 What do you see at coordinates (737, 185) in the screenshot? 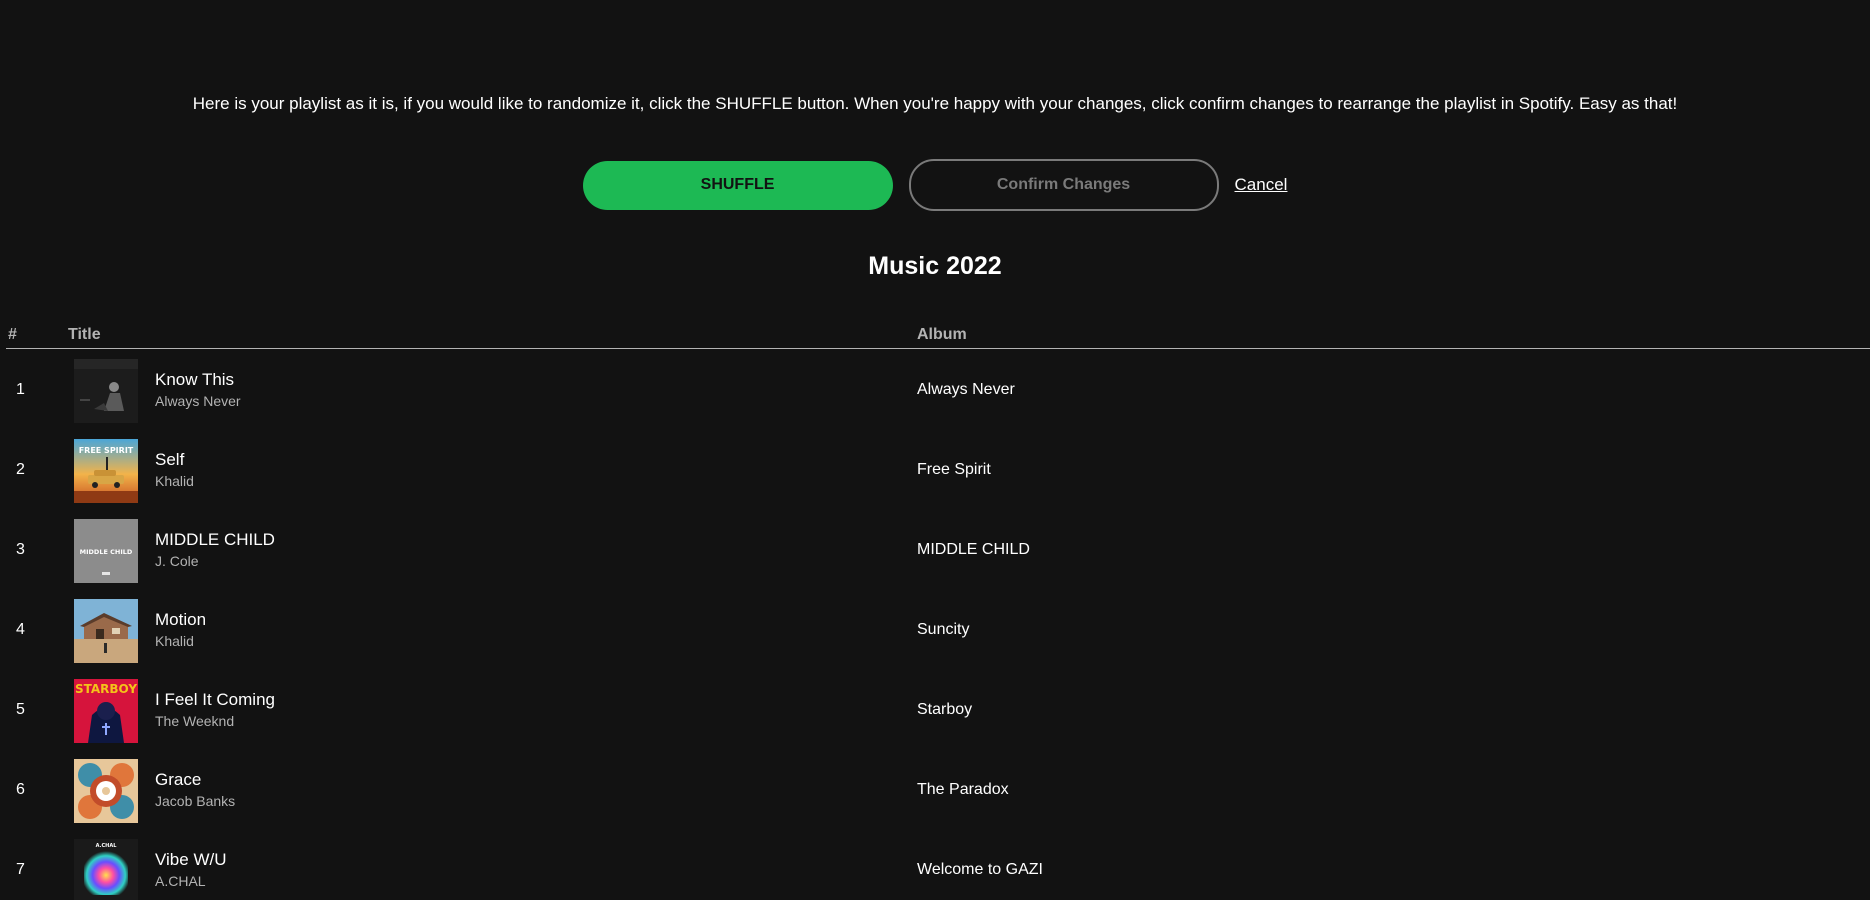
I see `shuffle-button: SHUFFLE` at bounding box center [737, 185].